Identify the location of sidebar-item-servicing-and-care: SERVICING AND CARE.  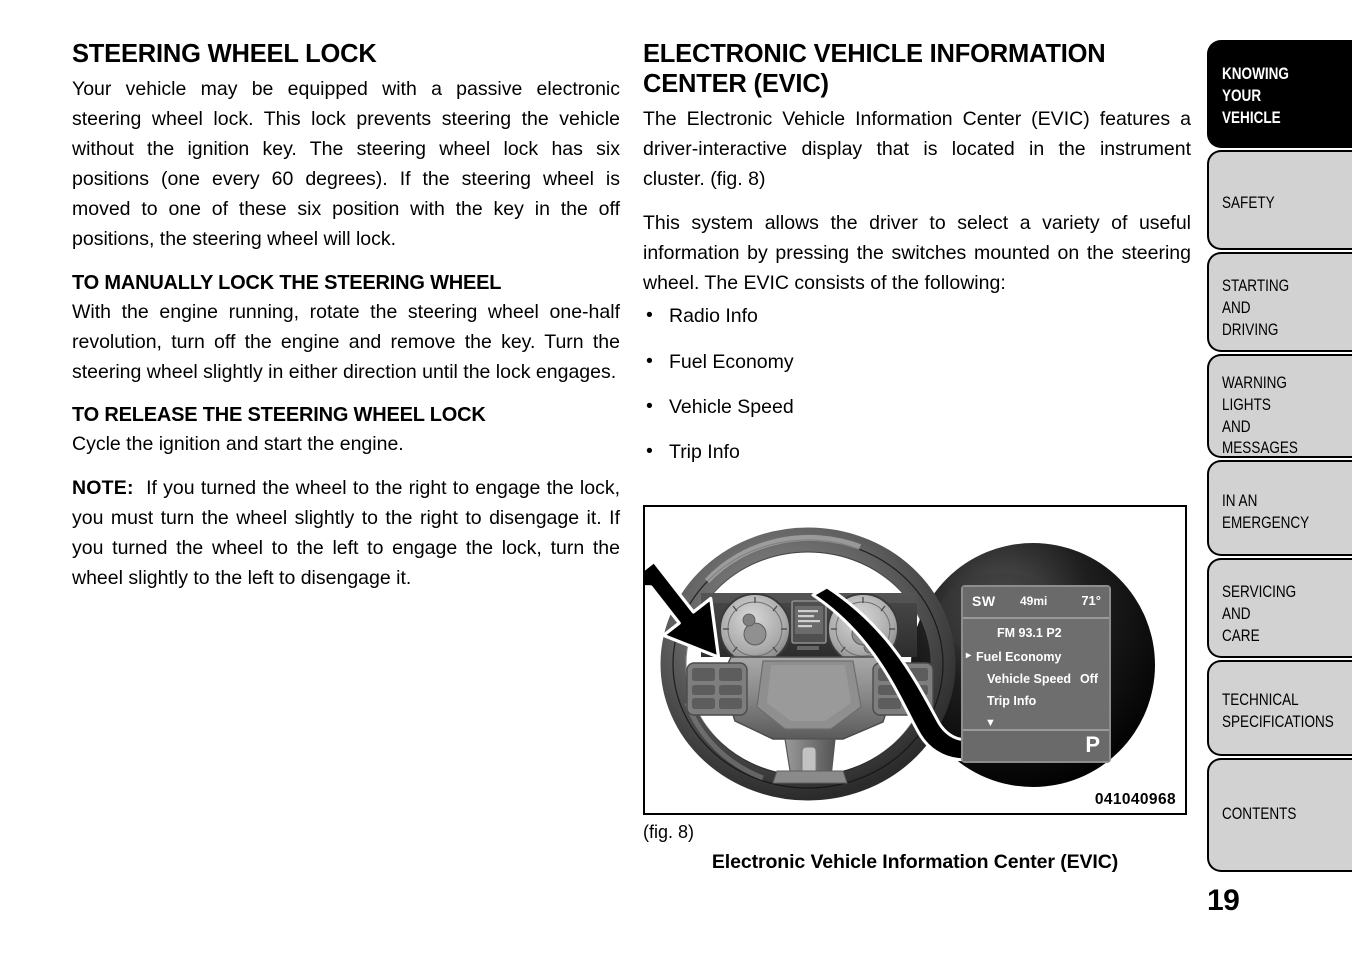
(1279, 608).